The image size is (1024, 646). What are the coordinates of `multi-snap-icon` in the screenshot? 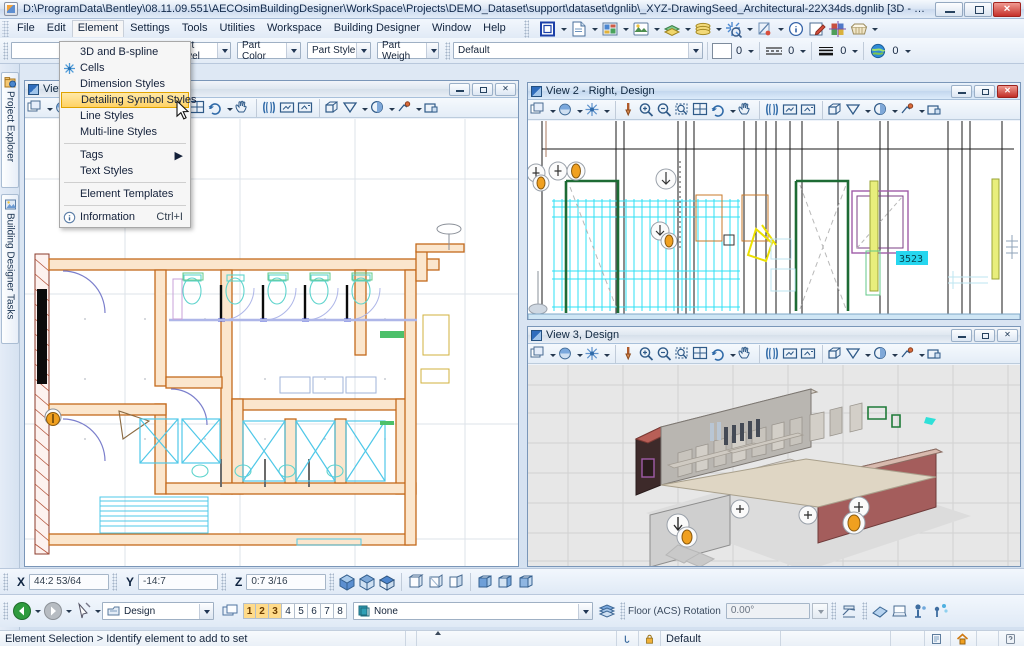 It's located at (940, 611).